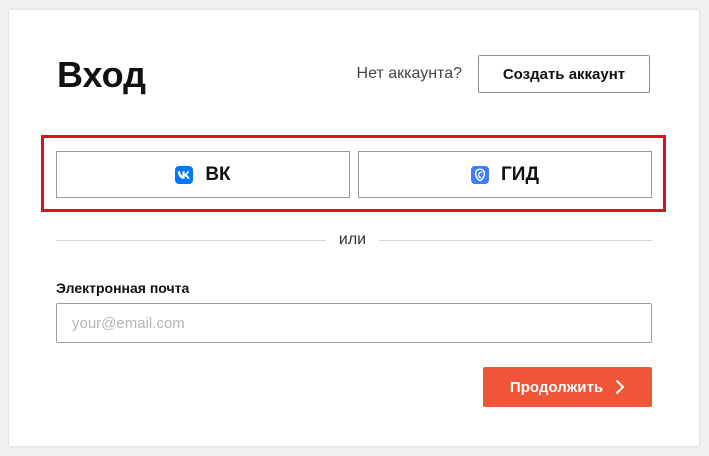  I want to click on or-divider: или, so click(354, 240).